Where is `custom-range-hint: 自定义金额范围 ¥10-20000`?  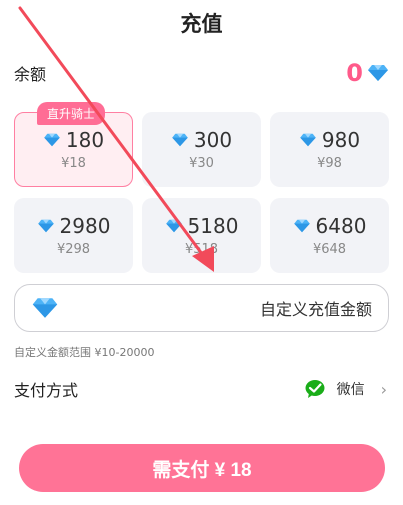
custom-range-hint: 自定义金额范围 ¥10-20000 is located at coordinates (84, 352).